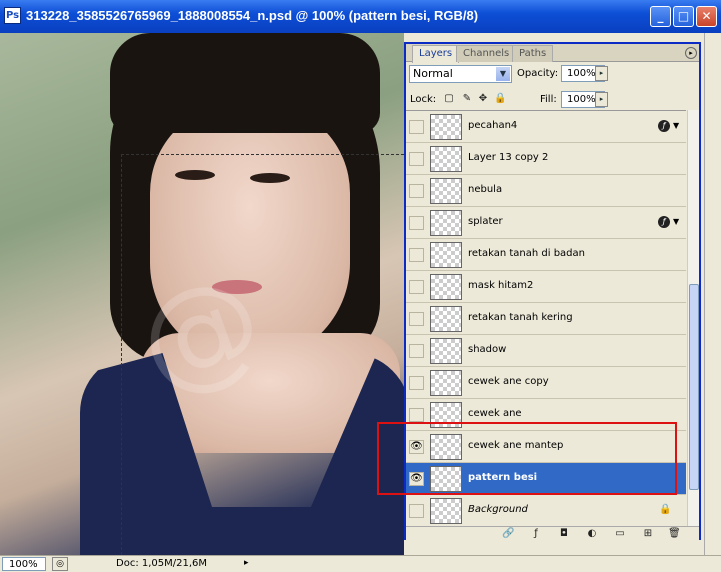  Describe the element at coordinates (516, 445) in the screenshot. I see `layer-name: cewek ane mantep` at that location.